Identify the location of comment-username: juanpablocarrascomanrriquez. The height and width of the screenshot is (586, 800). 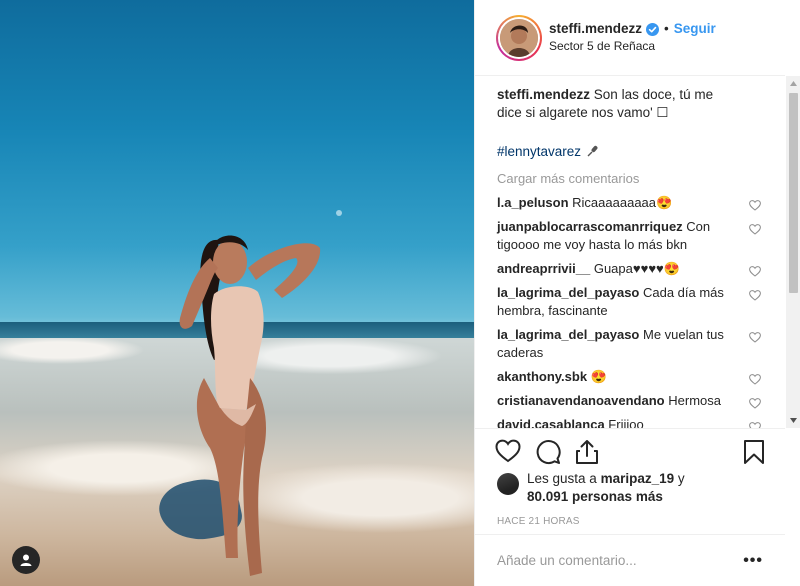
(590, 226).